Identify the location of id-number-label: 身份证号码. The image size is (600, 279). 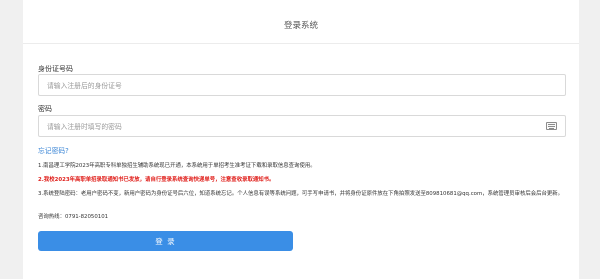
(55, 69).